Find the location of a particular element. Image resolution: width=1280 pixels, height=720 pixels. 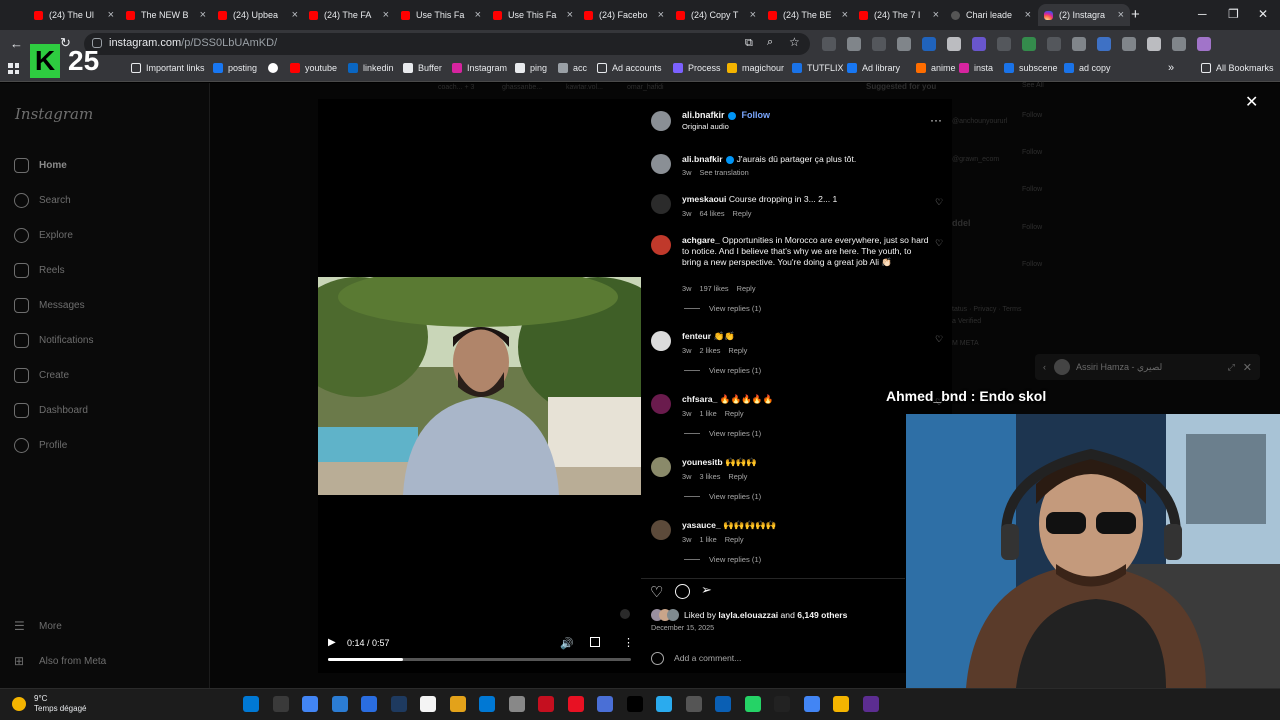

liked-by-user: layla.elouazzai is located at coordinates (748, 615).